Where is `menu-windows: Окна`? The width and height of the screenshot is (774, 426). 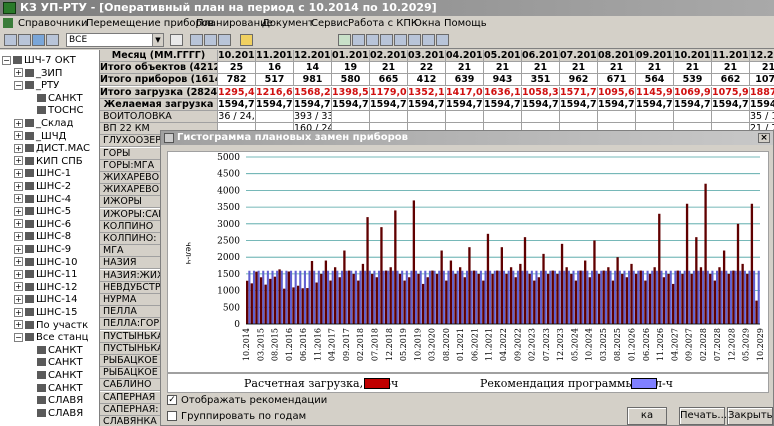 menu-windows: Окна is located at coordinates (427, 23).